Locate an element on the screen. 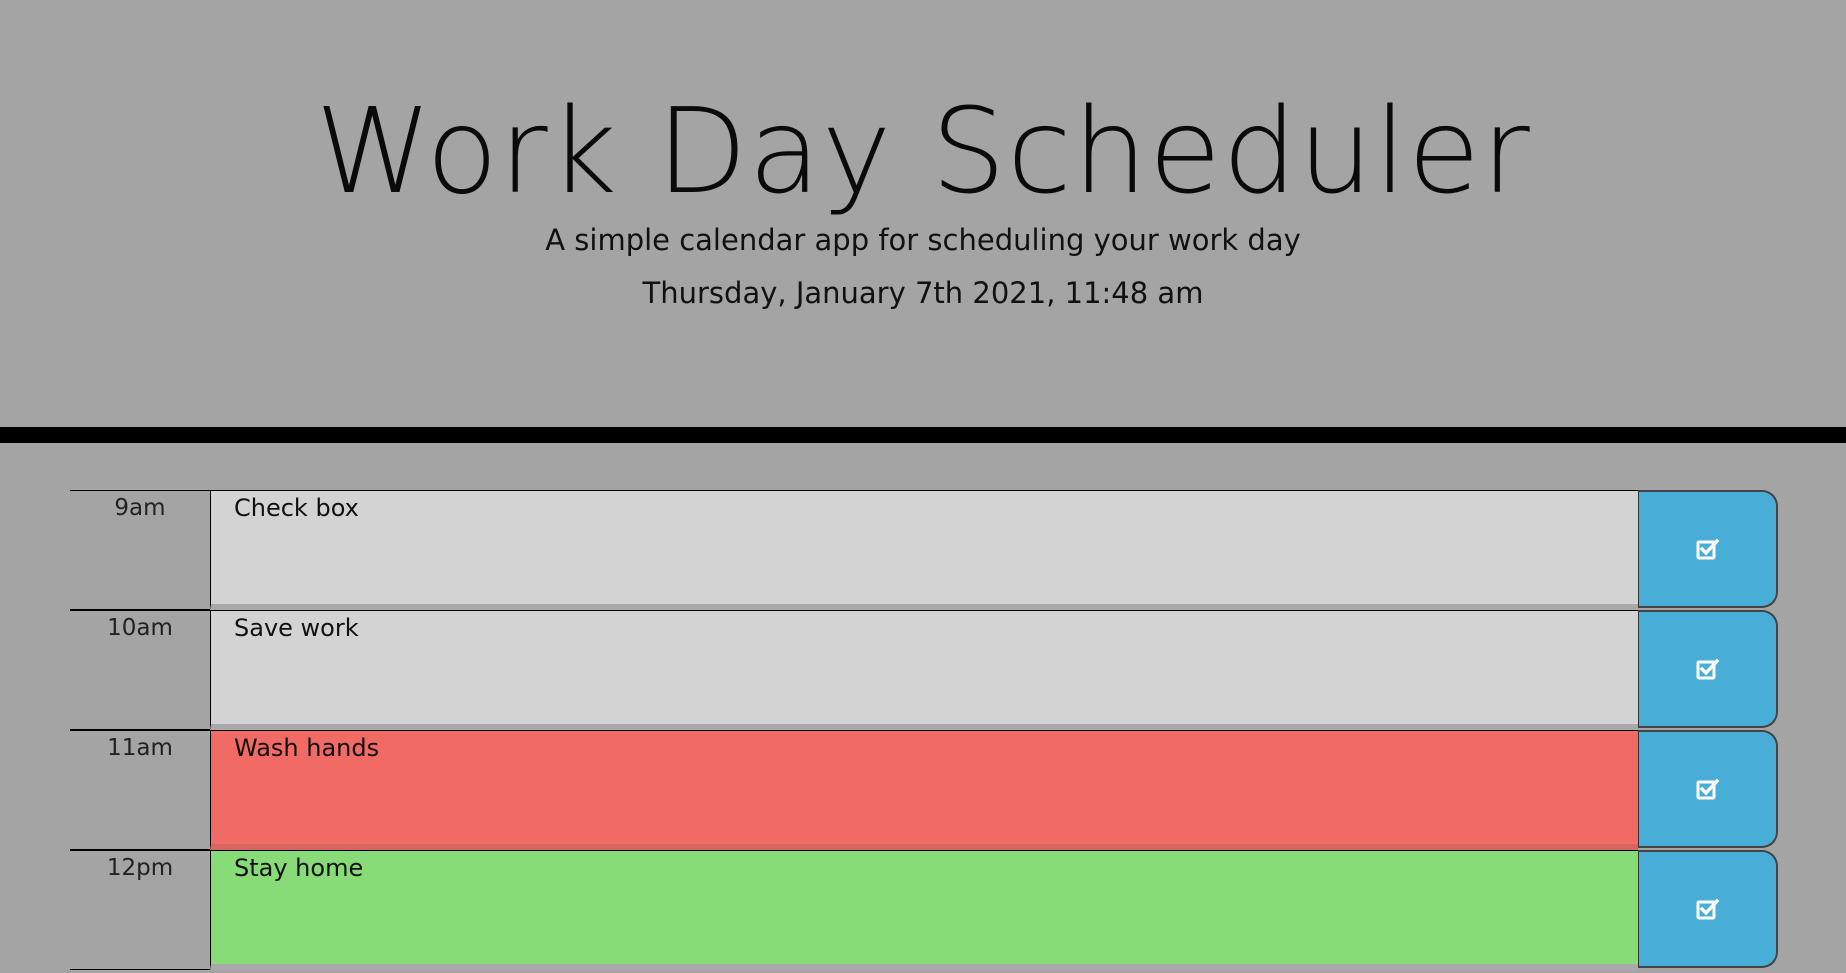 Image resolution: width=1846 pixels, height=973 pixels. description-textarea: Save work is located at coordinates (924, 670).